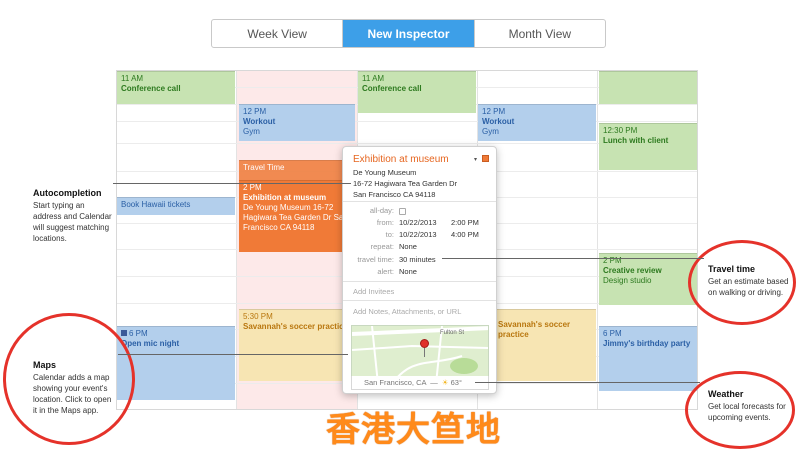  I want to click on view-switcher: Week View New Inspector Month View, so click(408, 33).